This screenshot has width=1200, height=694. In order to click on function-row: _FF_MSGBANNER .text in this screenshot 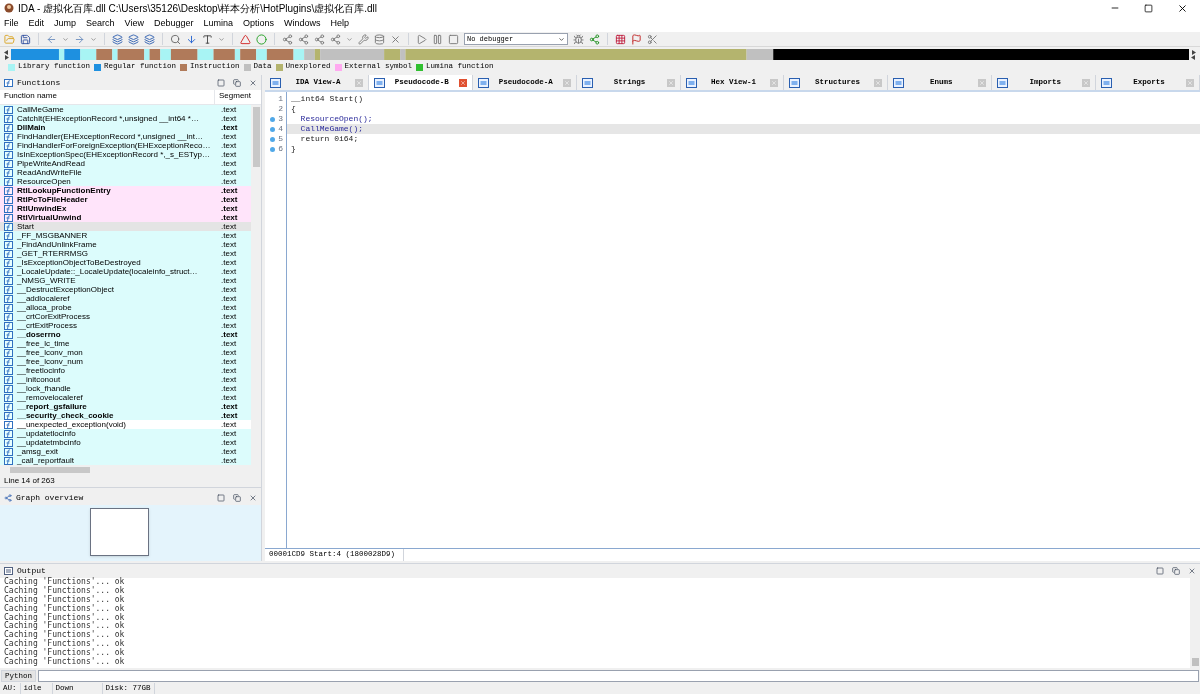, I will do `click(126, 235)`.